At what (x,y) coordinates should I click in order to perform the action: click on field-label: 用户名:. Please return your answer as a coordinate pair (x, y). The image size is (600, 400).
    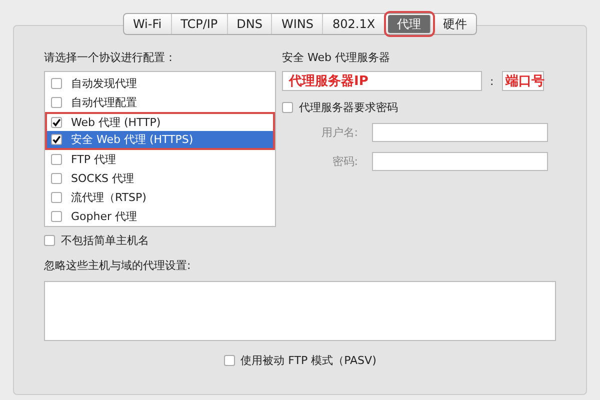
    Looking at the image, I should click on (339, 132).